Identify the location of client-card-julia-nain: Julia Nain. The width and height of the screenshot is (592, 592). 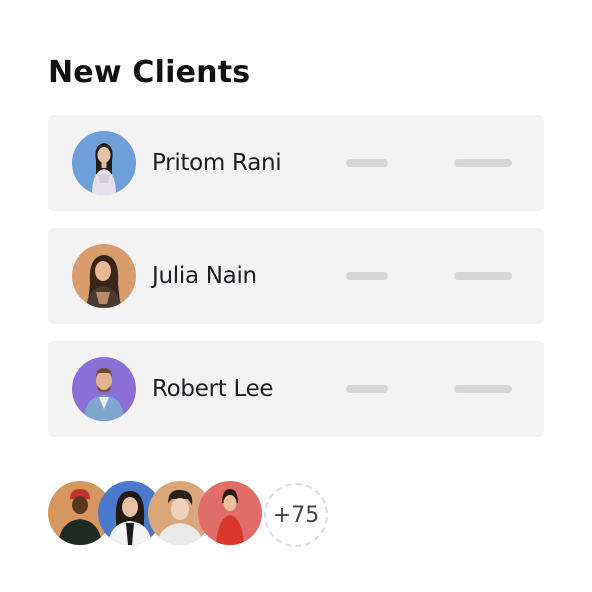
(296, 276).